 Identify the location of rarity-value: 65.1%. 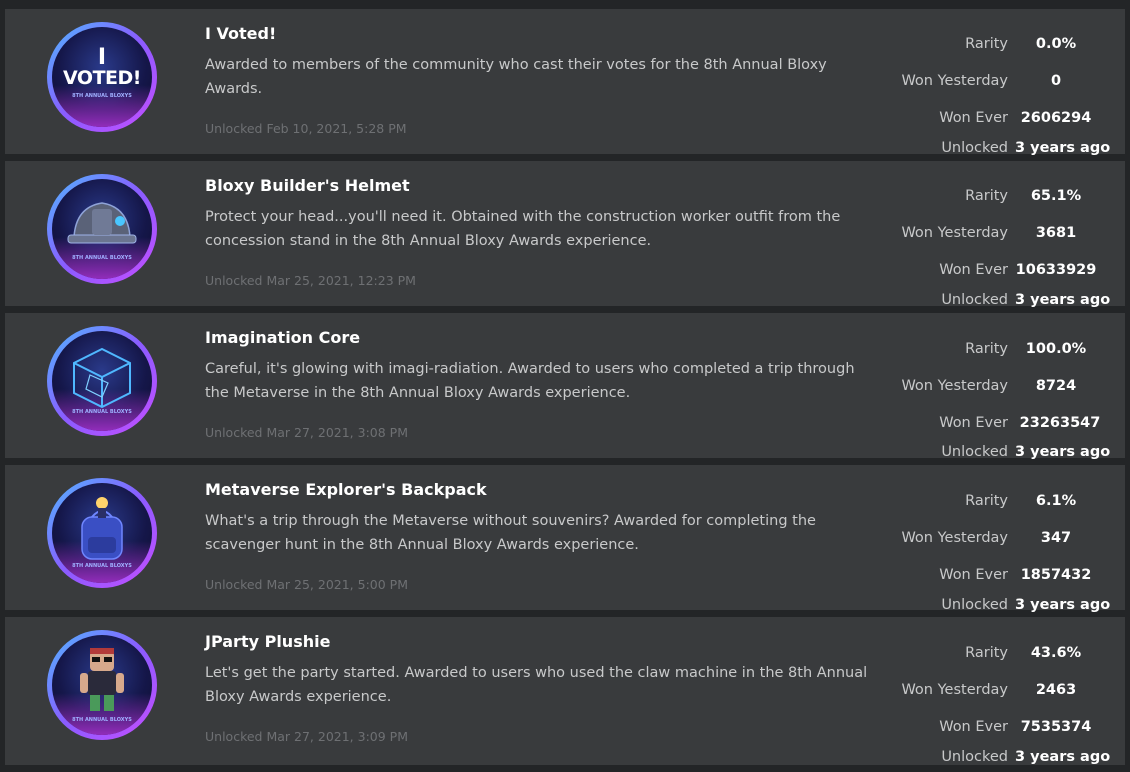
(1056, 196).